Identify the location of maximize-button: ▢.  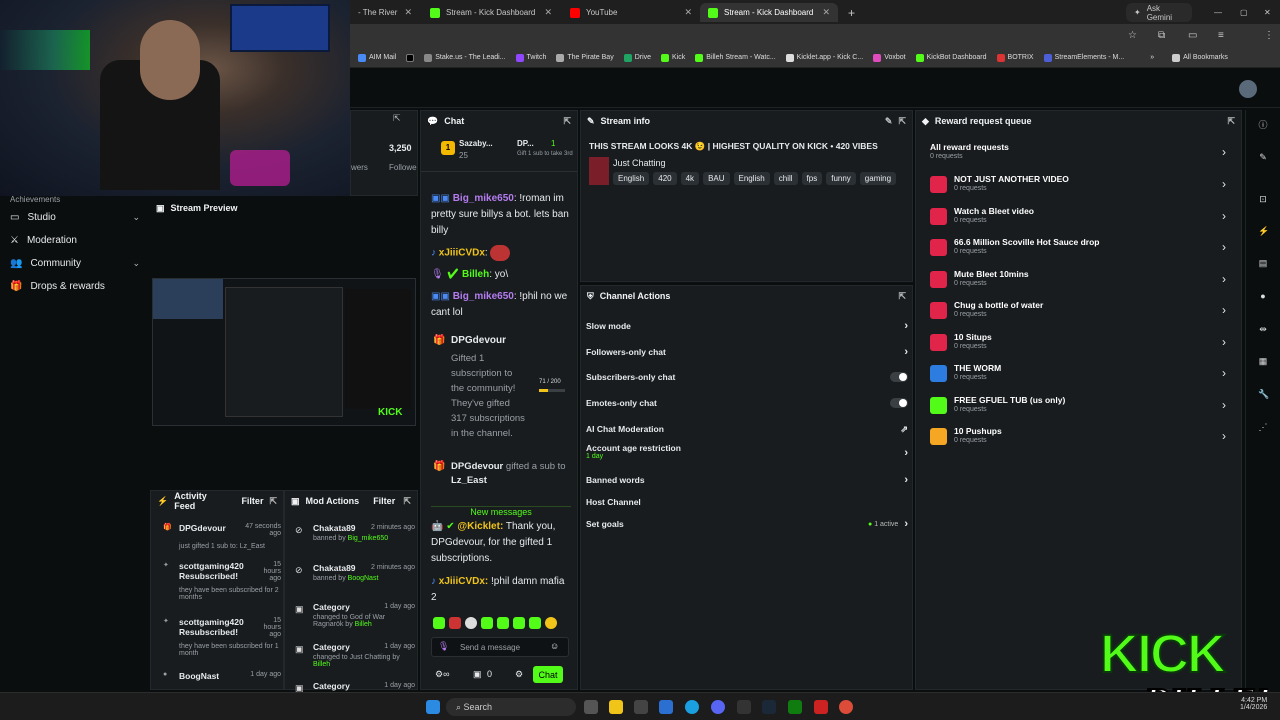
(1244, 12).